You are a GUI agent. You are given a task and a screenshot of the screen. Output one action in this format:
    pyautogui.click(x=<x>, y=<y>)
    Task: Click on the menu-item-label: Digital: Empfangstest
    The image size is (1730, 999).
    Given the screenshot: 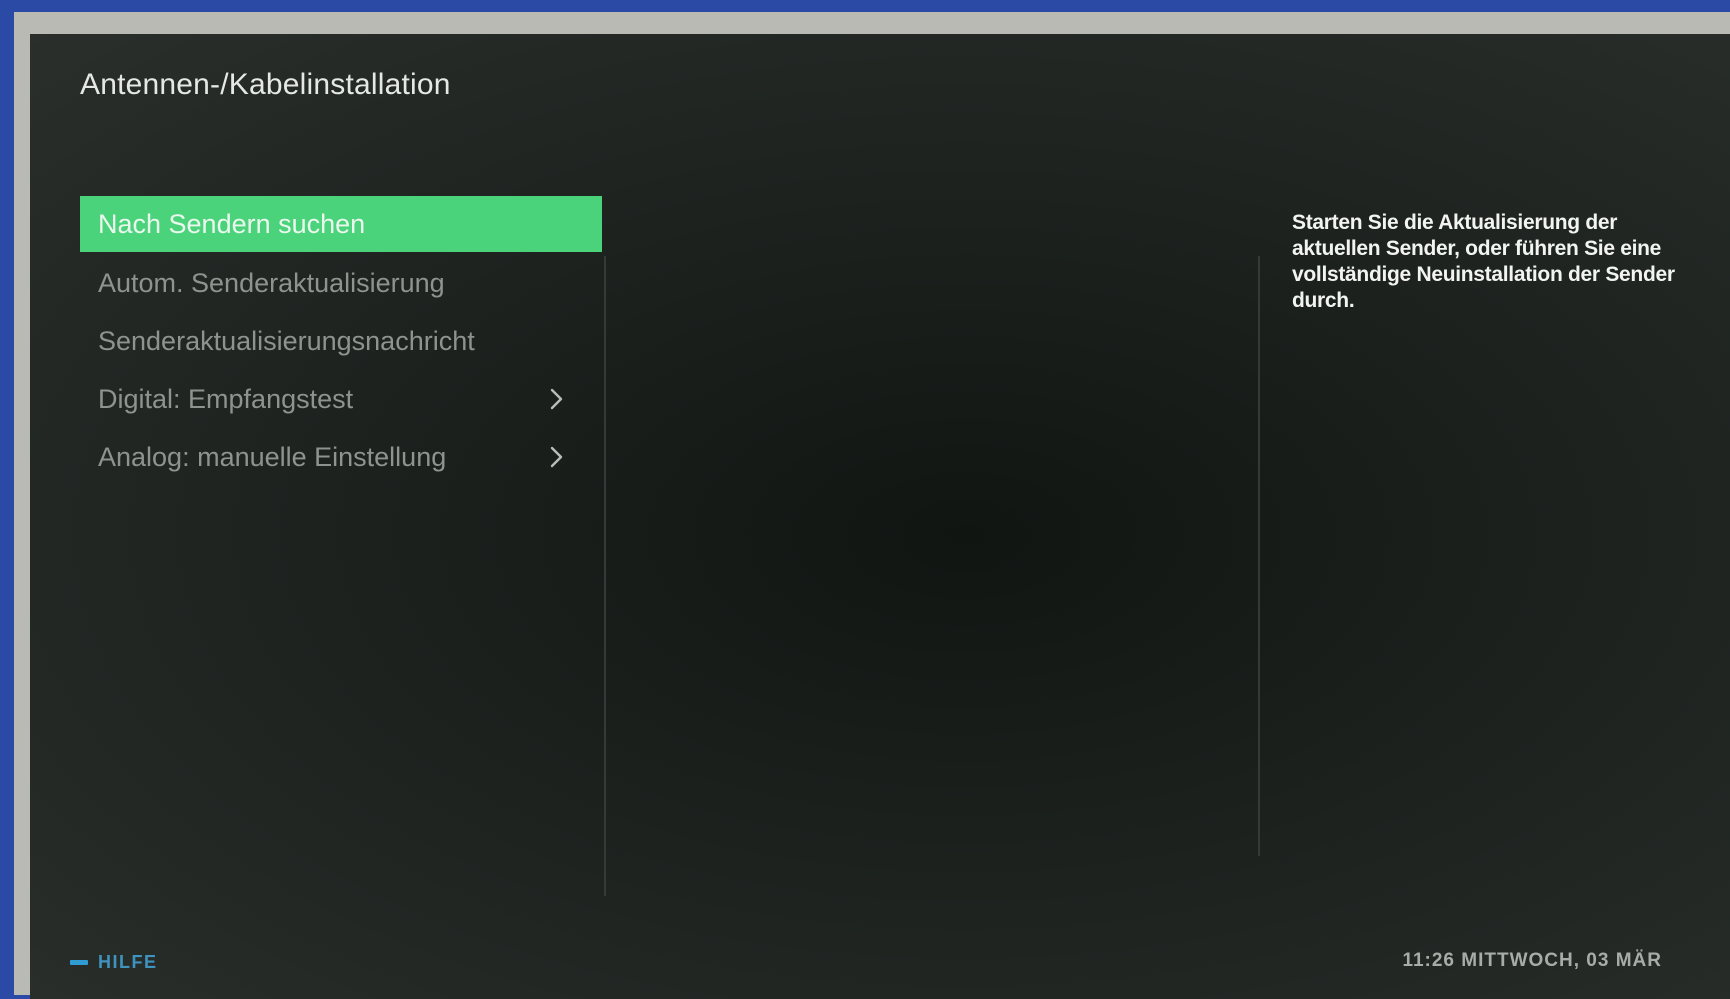 What is the action you would take?
    pyautogui.click(x=226, y=399)
    